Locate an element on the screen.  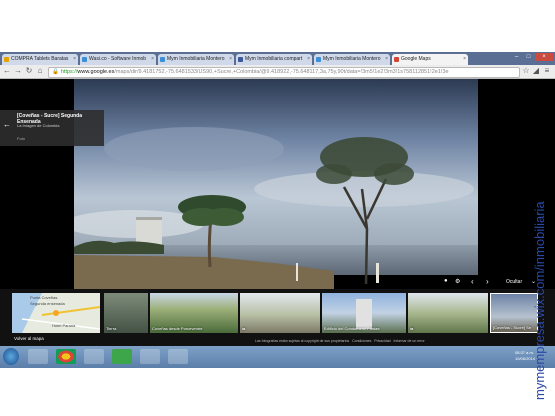
thumbnail-caption: Tierra is located at coordinates (111, 328).